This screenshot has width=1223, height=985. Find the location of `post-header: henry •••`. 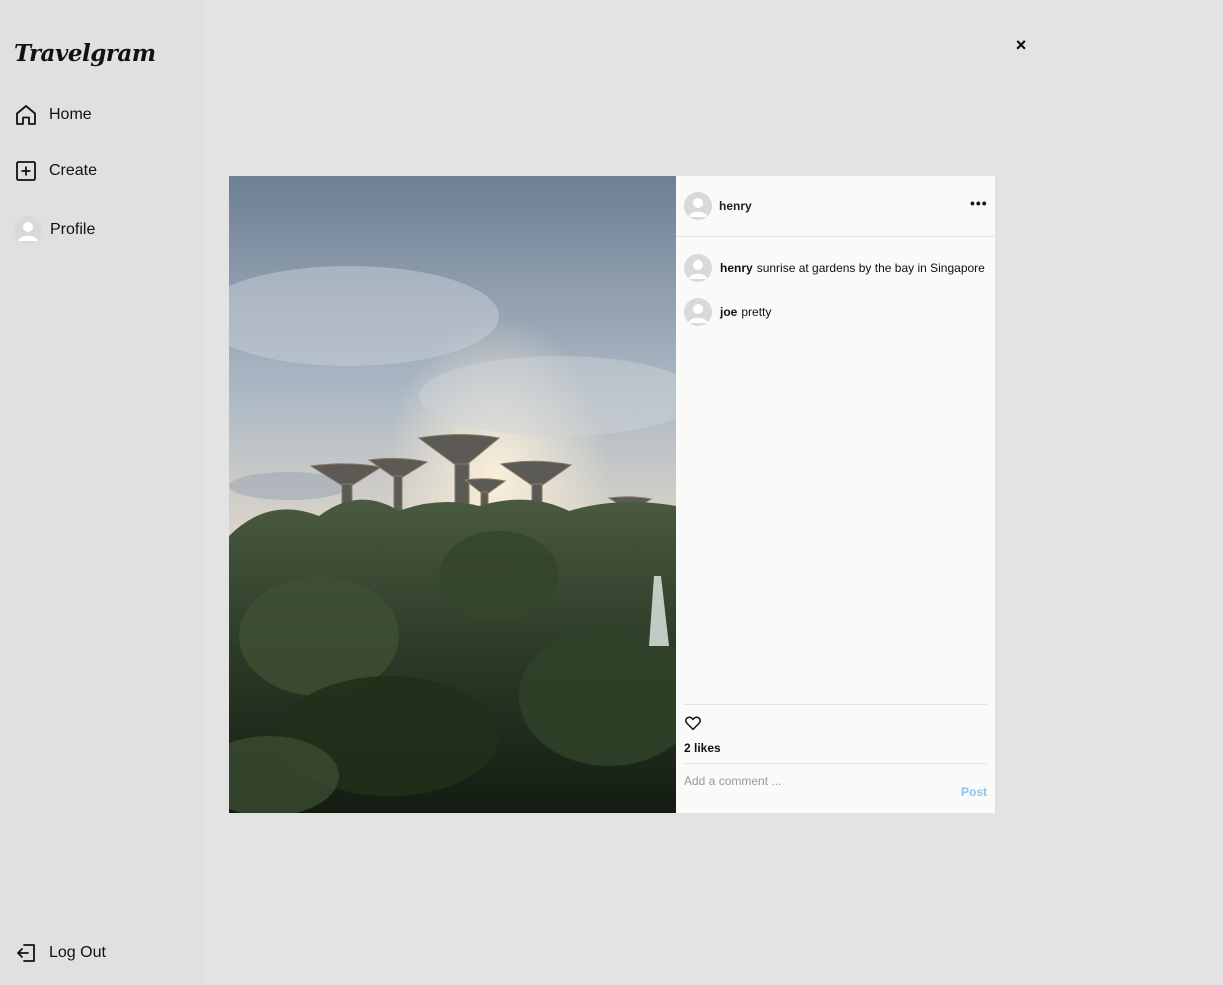

post-header: henry ••• is located at coordinates (835, 206).